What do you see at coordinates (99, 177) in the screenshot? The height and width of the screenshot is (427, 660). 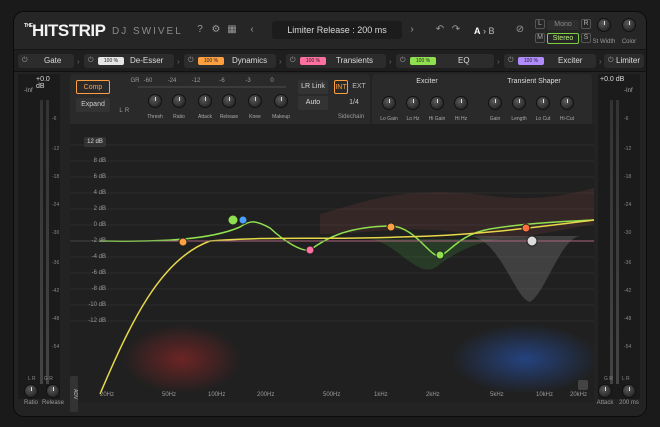 I see `db-label: 6 dB` at bounding box center [99, 177].